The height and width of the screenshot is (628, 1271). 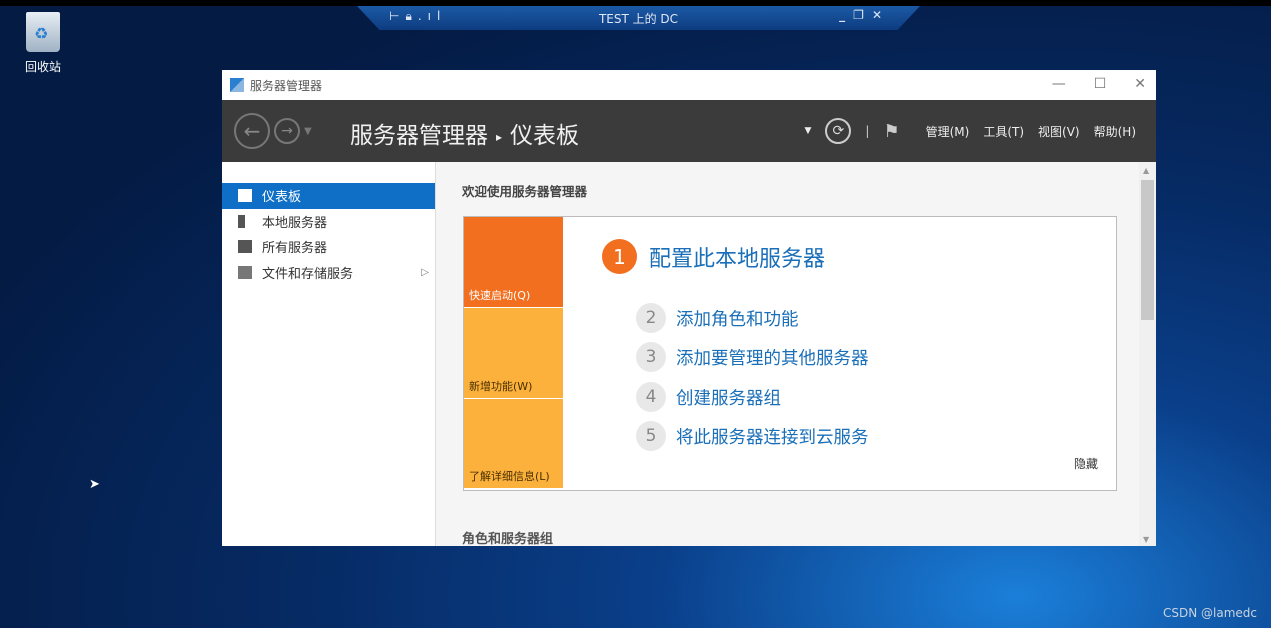 I want to click on step-label: 将此服务器连接到云服务, so click(x=772, y=437).